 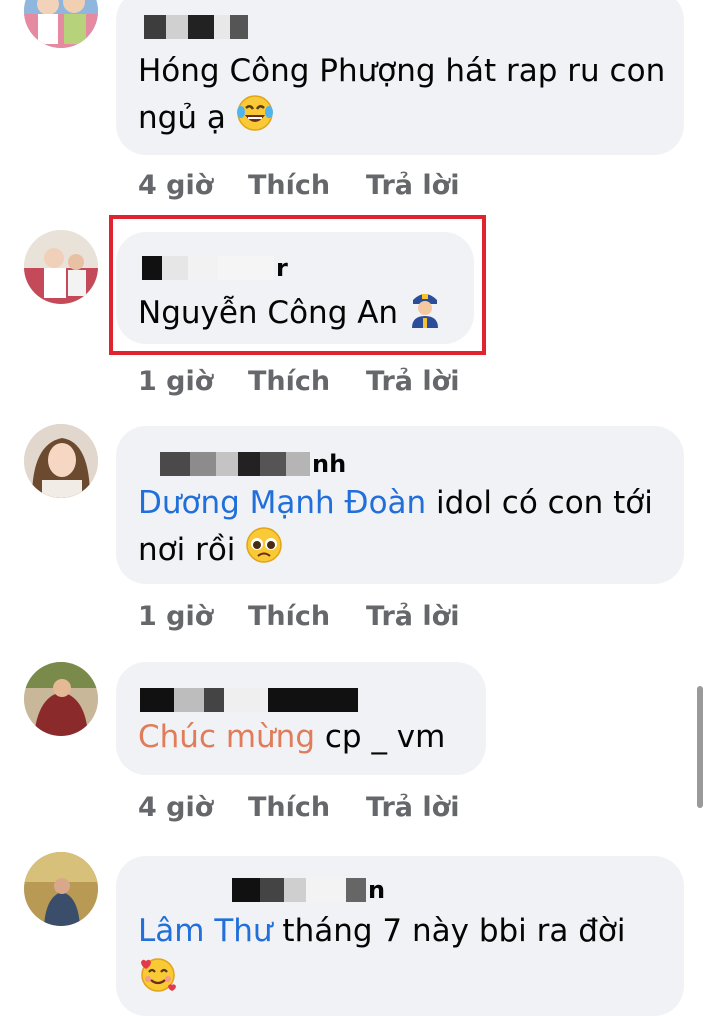 What do you see at coordinates (205, 931) in the screenshot?
I see `mentioned-user-link: Lâm Thư` at bounding box center [205, 931].